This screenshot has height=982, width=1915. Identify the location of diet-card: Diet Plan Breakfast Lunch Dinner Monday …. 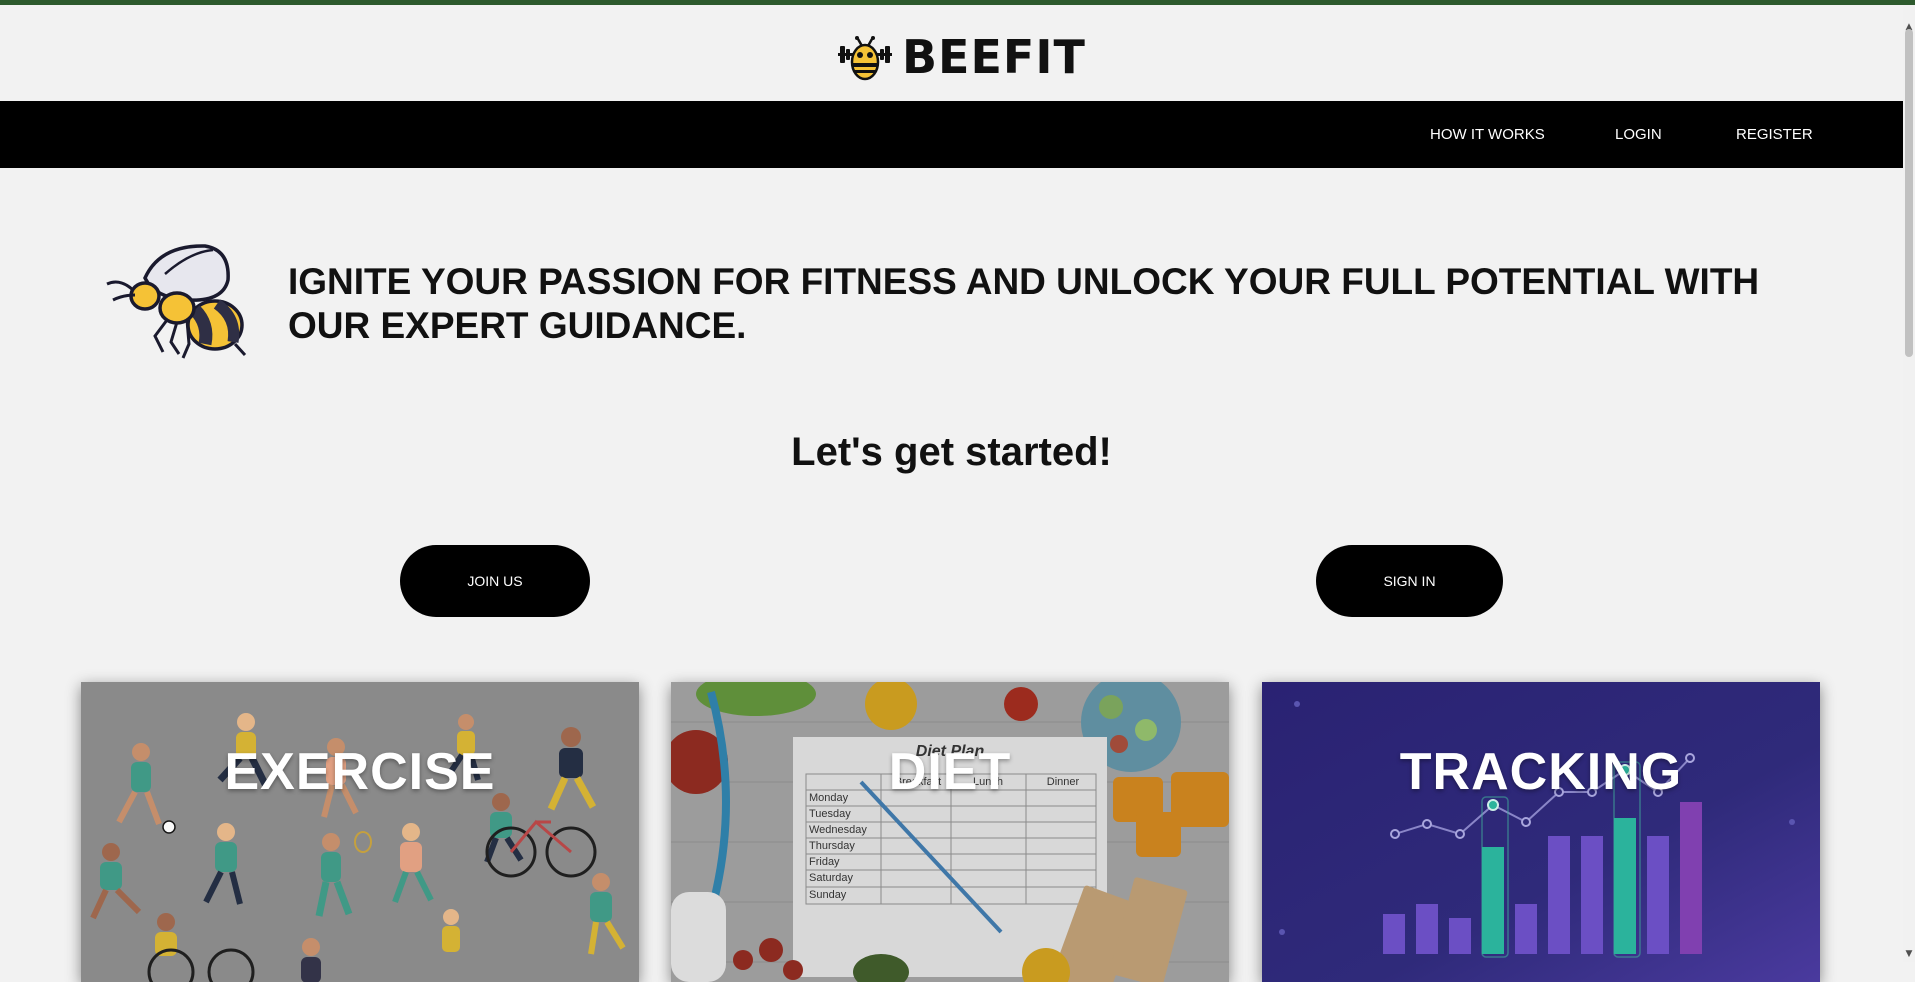
(950, 832).